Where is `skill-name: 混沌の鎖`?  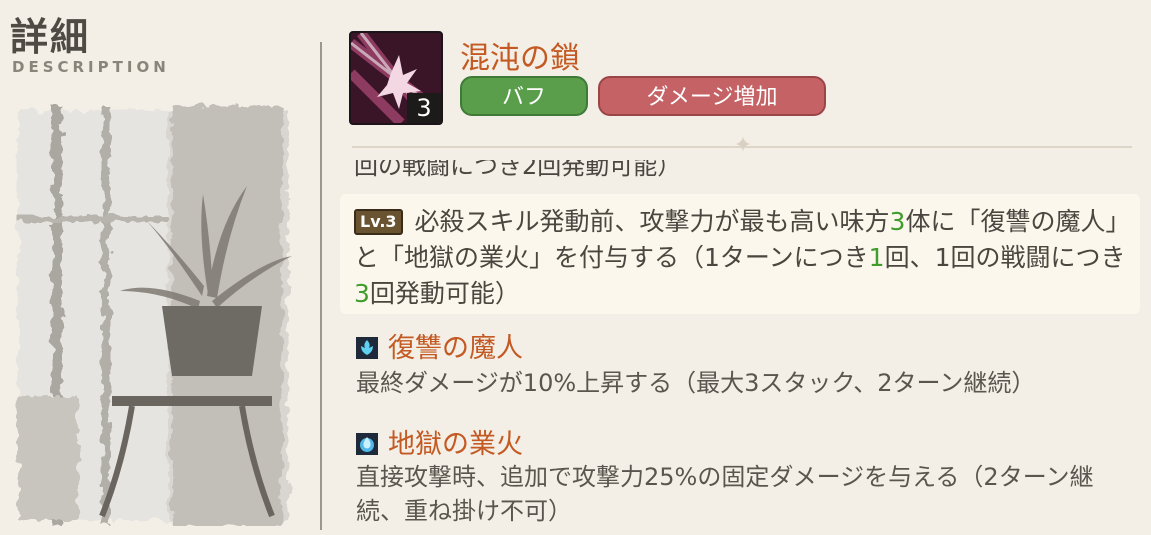
skill-name: 混沌の鎖 is located at coordinates (520, 58).